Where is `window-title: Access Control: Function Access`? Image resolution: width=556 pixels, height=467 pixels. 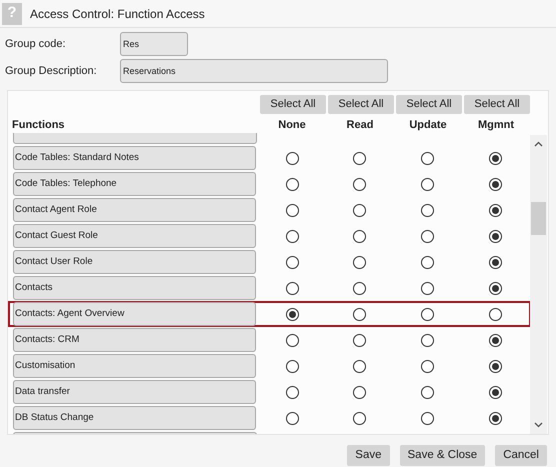 window-title: Access Control: Function Access is located at coordinates (117, 14).